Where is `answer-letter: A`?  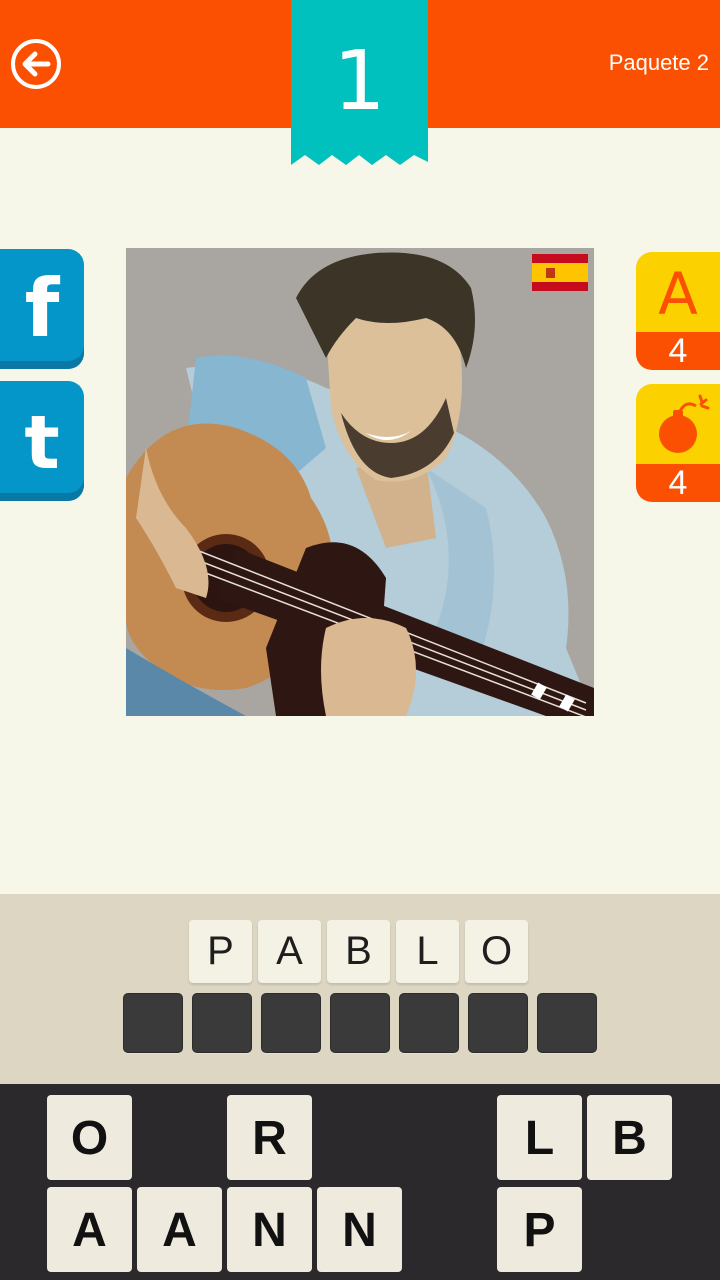 answer-letter: A is located at coordinates (289, 951).